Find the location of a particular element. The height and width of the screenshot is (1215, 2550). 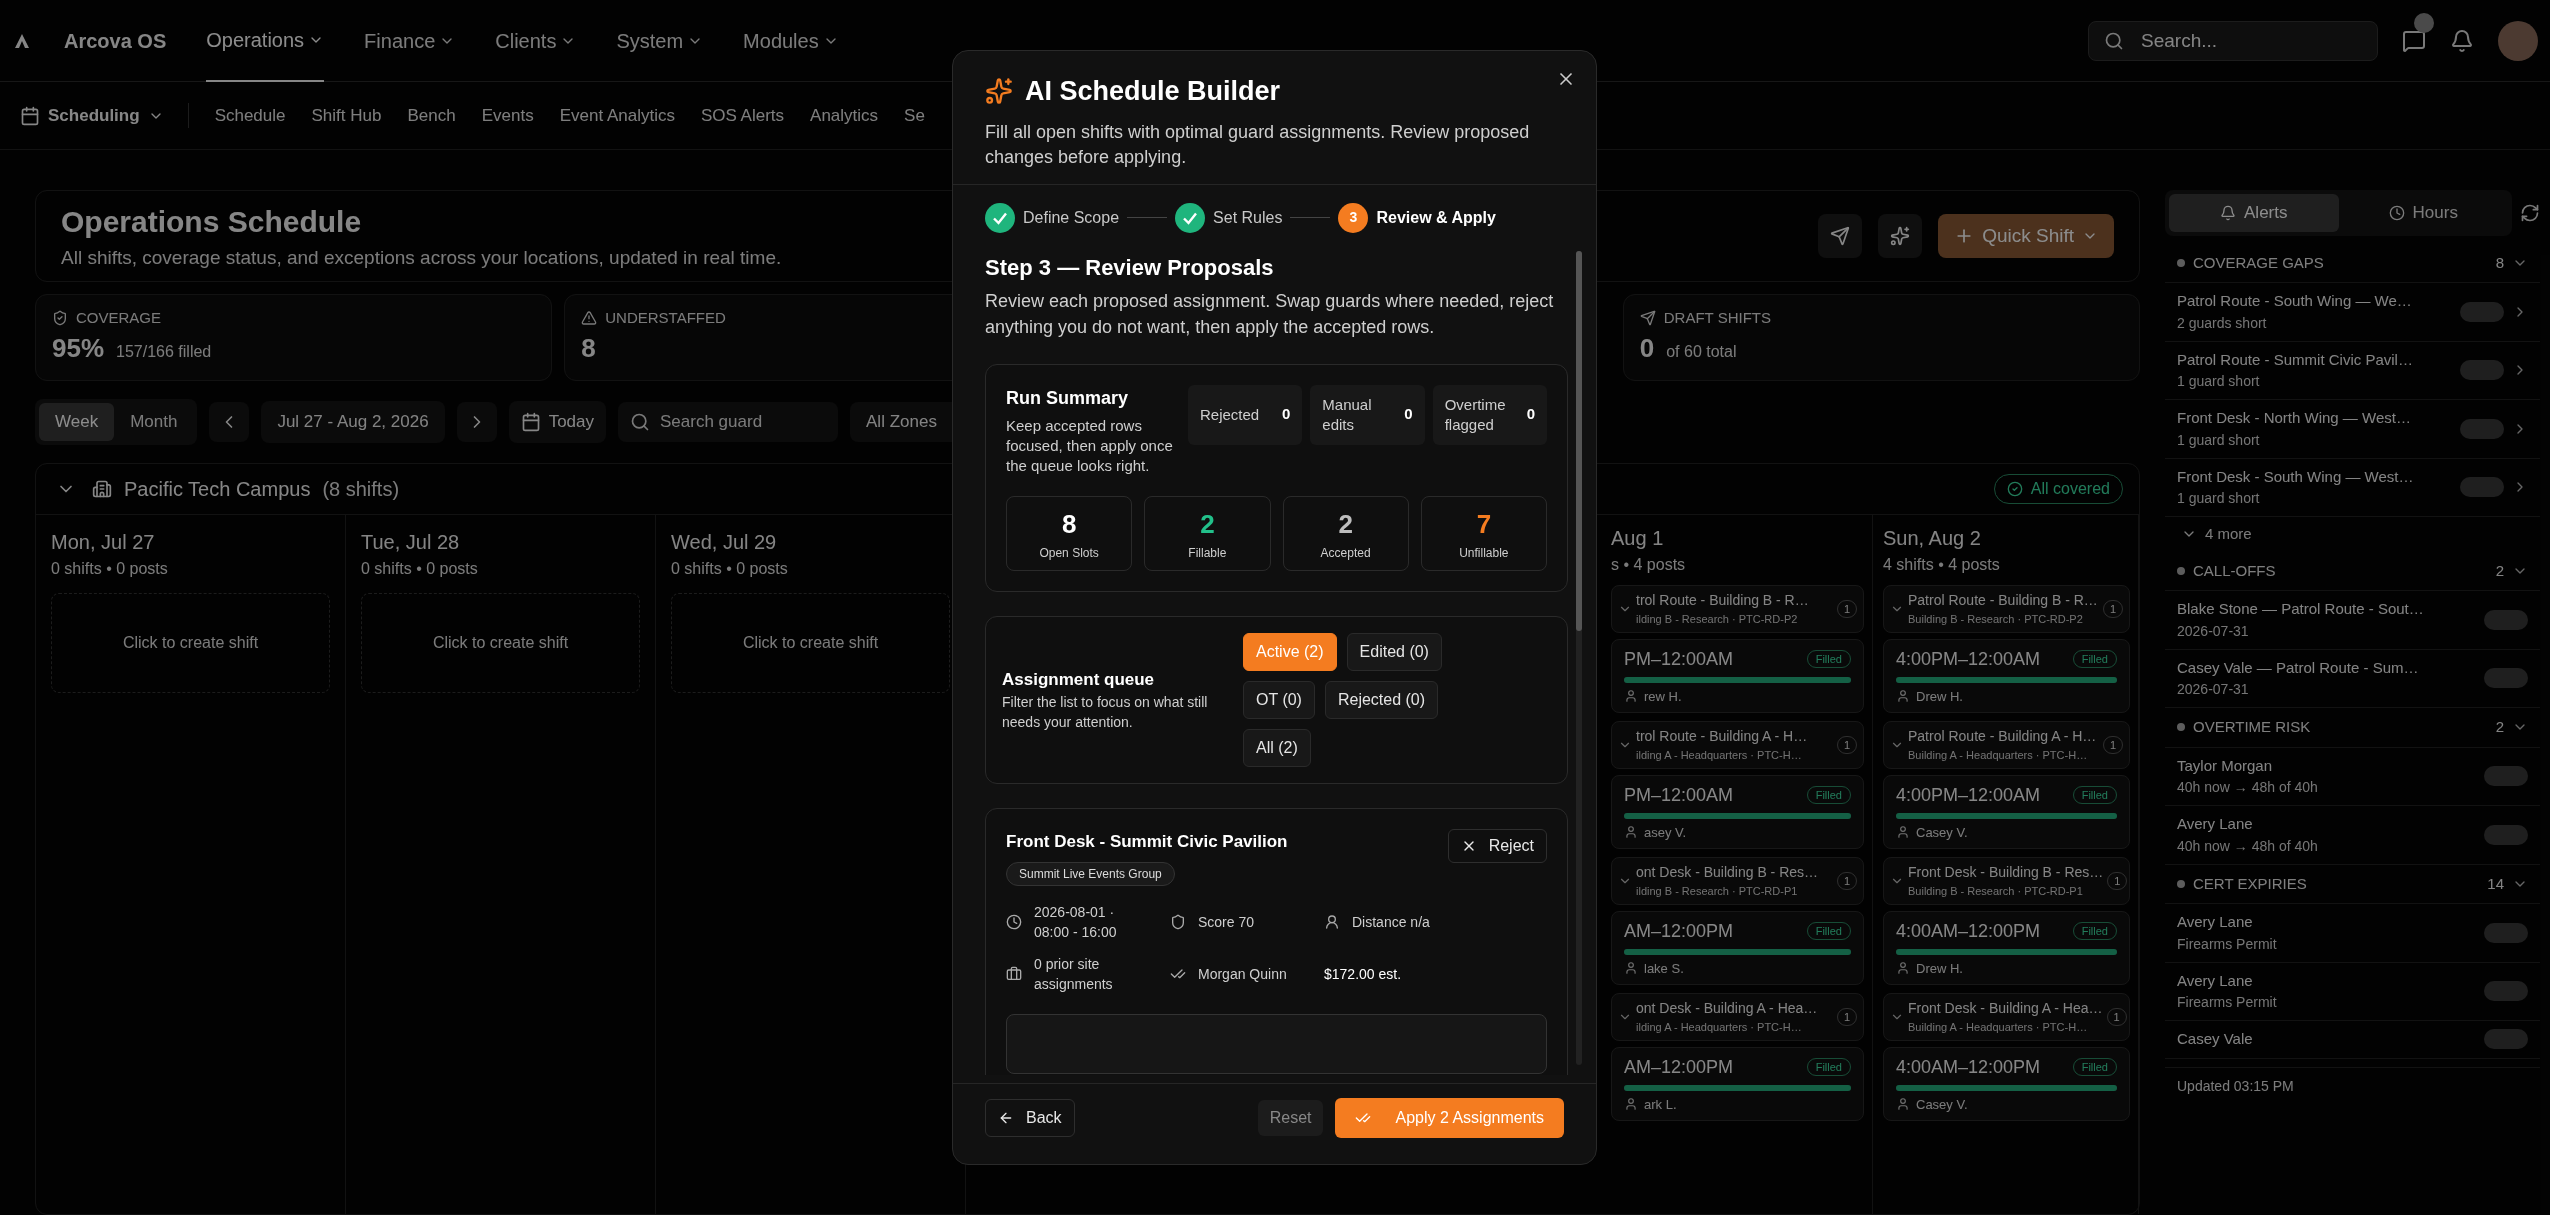

shift-card: AM–12:00PM Filled ark L. is located at coordinates (1737, 1083).